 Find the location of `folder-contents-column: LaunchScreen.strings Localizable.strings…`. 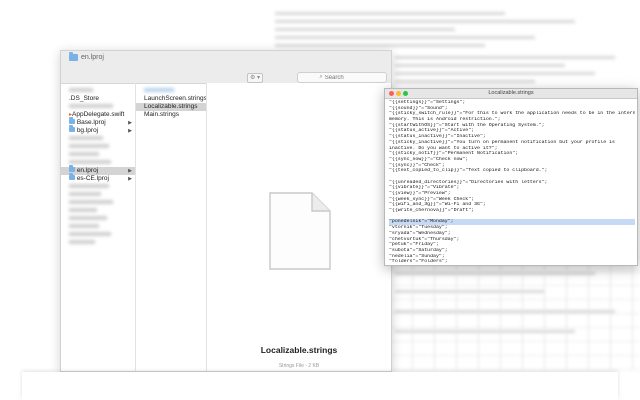

folder-contents-column: LaunchScreen.strings Localizable.strings… is located at coordinates (171, 227).